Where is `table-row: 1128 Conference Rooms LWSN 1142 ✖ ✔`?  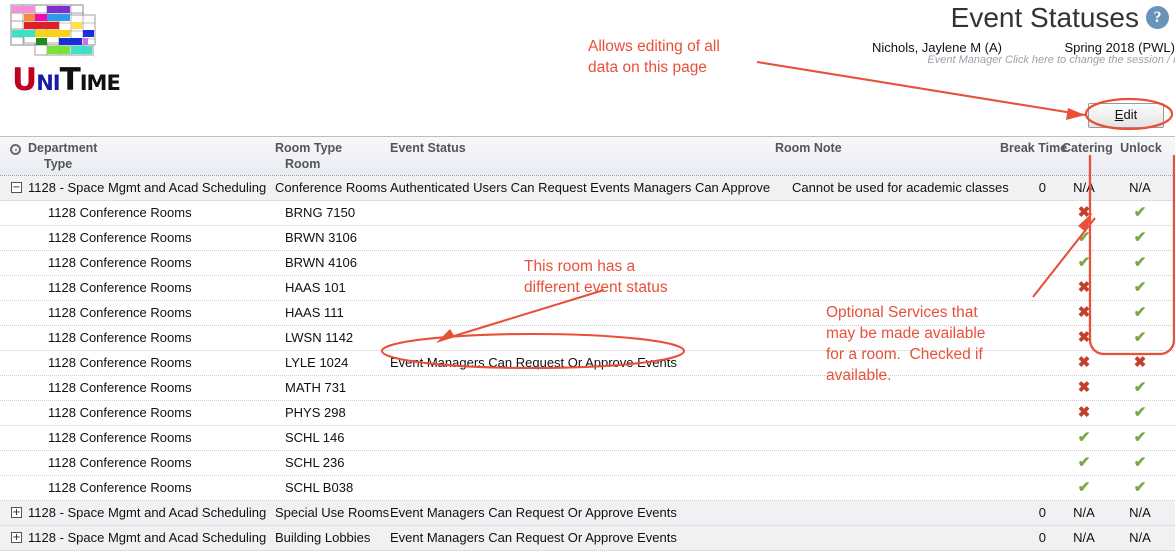 table-row: 1128 Conference Rooms LWSN 1142 ✖ ✔ is located at coordinates (587, 338).